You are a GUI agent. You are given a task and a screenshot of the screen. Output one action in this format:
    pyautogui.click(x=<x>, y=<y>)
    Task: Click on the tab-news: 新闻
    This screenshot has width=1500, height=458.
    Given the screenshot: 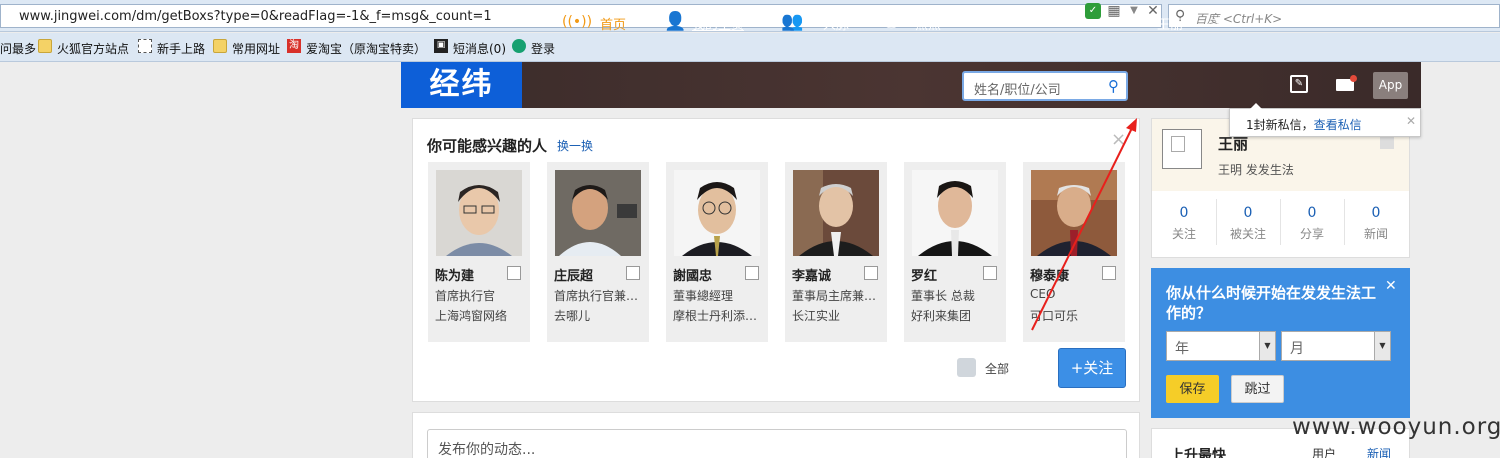 What is the action you would take?
    pyautogui.click(x=1379, y=451)
    